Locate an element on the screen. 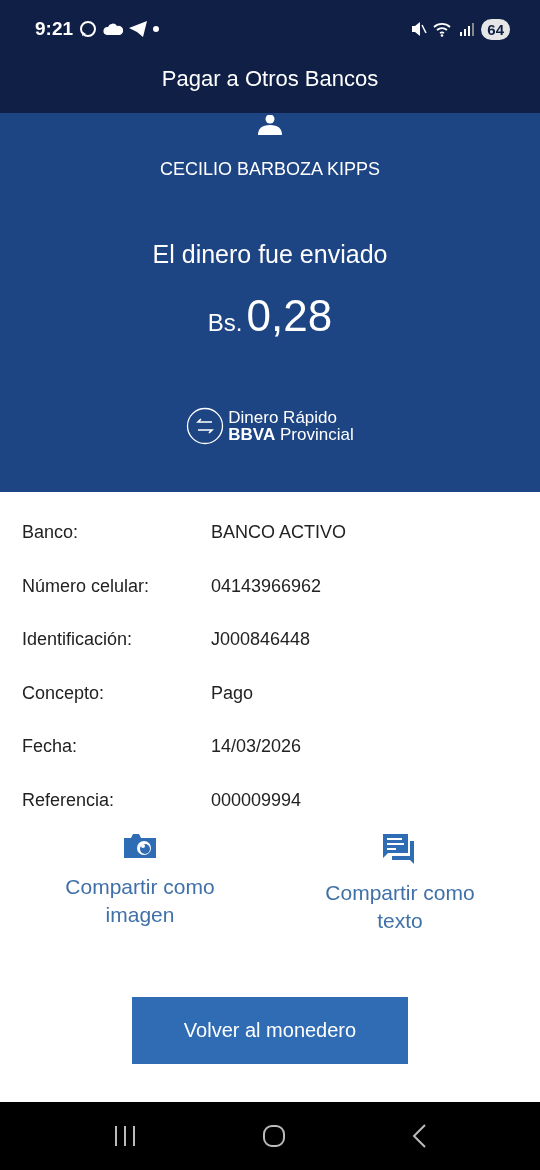  cloud-icon is located at coordinates (113, 29).